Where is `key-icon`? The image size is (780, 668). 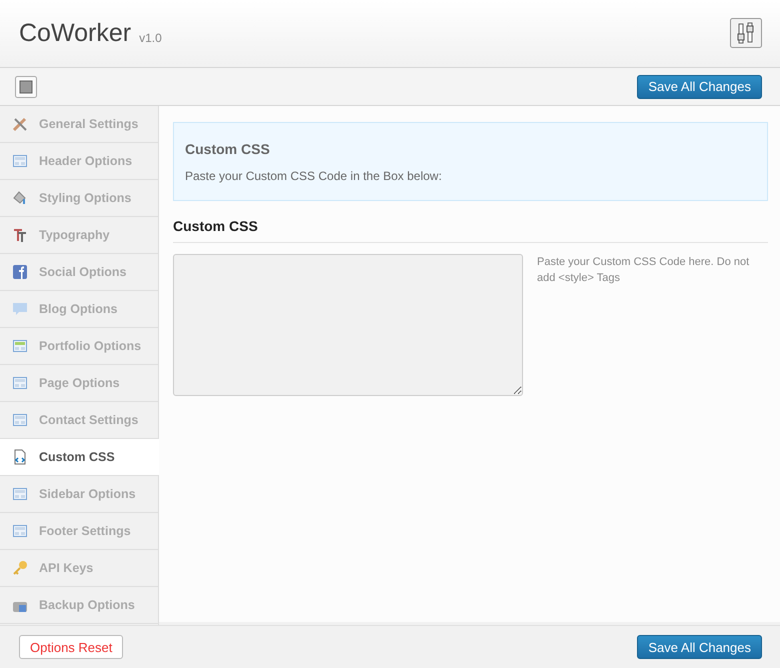 key-icon is located at coordinates (20, 568).